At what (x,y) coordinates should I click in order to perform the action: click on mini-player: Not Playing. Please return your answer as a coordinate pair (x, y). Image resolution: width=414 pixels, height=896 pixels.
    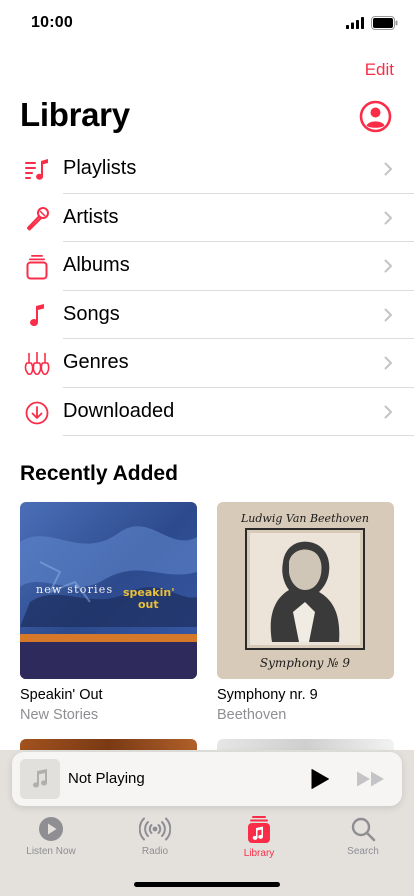
    Looking at the image, I should click on (207, 779).